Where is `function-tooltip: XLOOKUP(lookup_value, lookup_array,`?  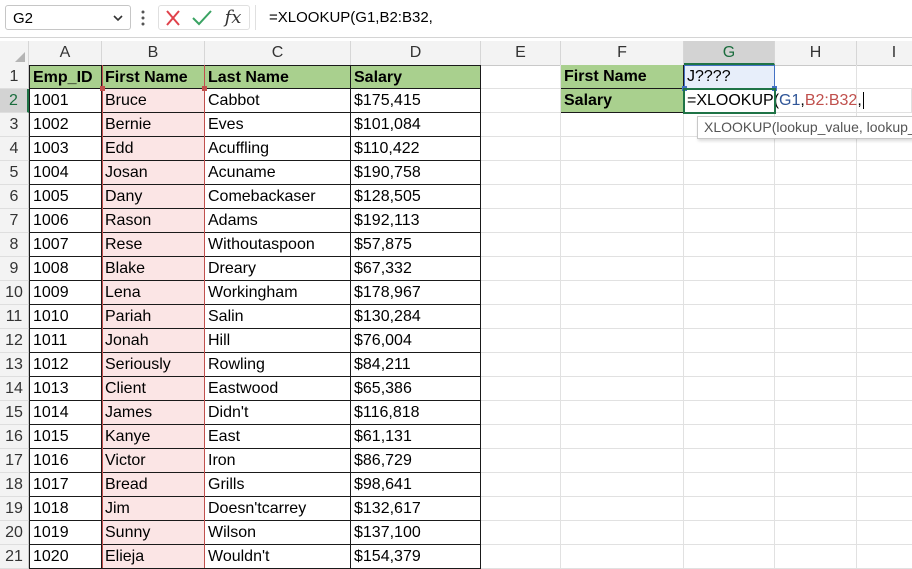 function-tooltip: XLOOKUP(lookup_value, lookup_array, is located at coordinates (804, 127).